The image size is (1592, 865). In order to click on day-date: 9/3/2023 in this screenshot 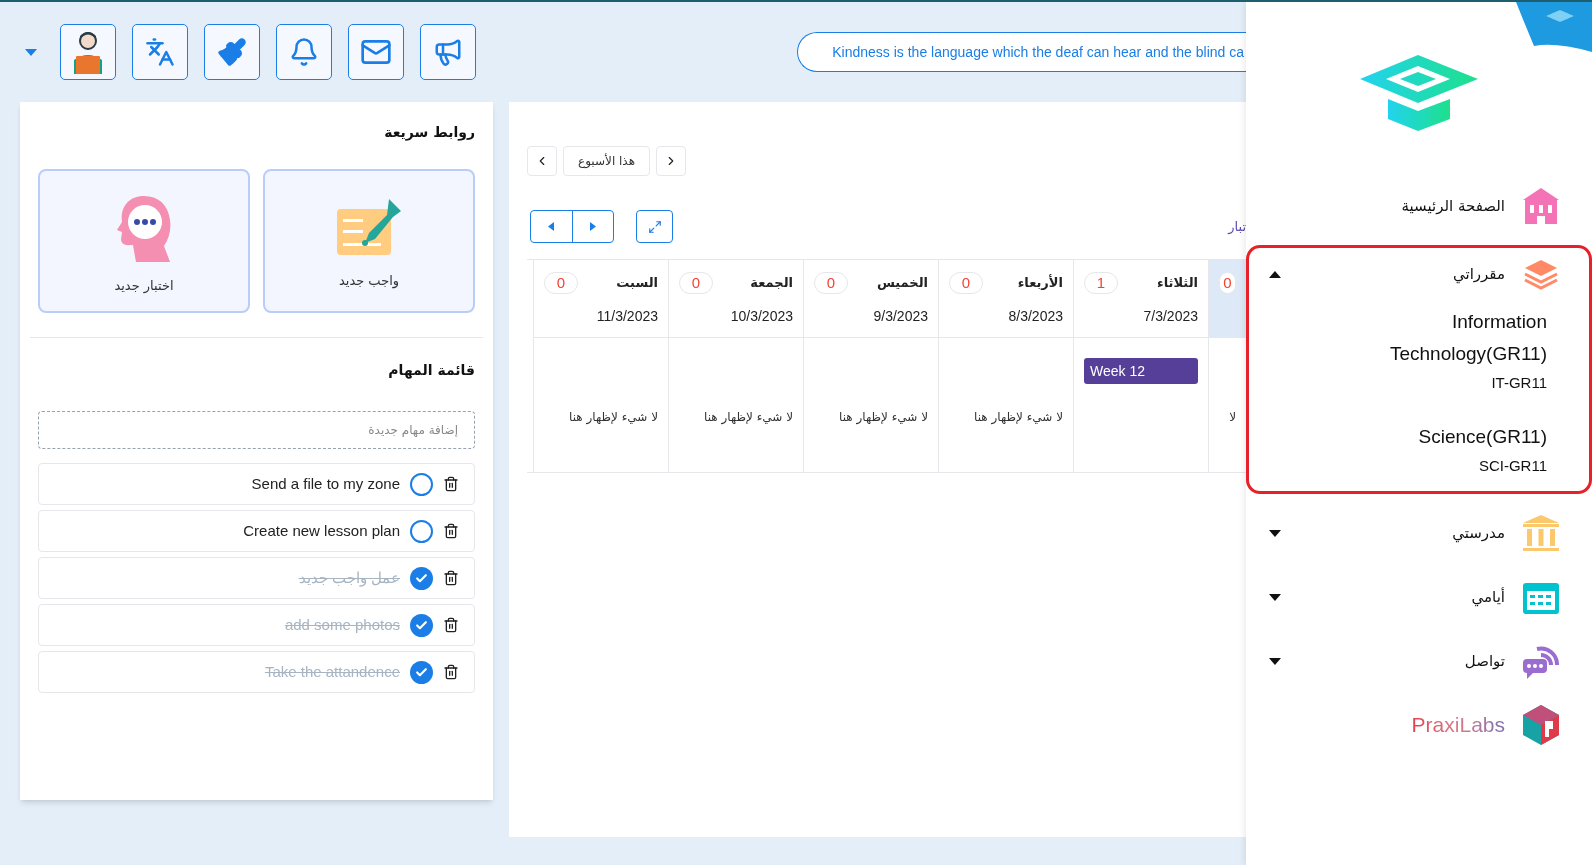, I will do `click(900, 316)`.